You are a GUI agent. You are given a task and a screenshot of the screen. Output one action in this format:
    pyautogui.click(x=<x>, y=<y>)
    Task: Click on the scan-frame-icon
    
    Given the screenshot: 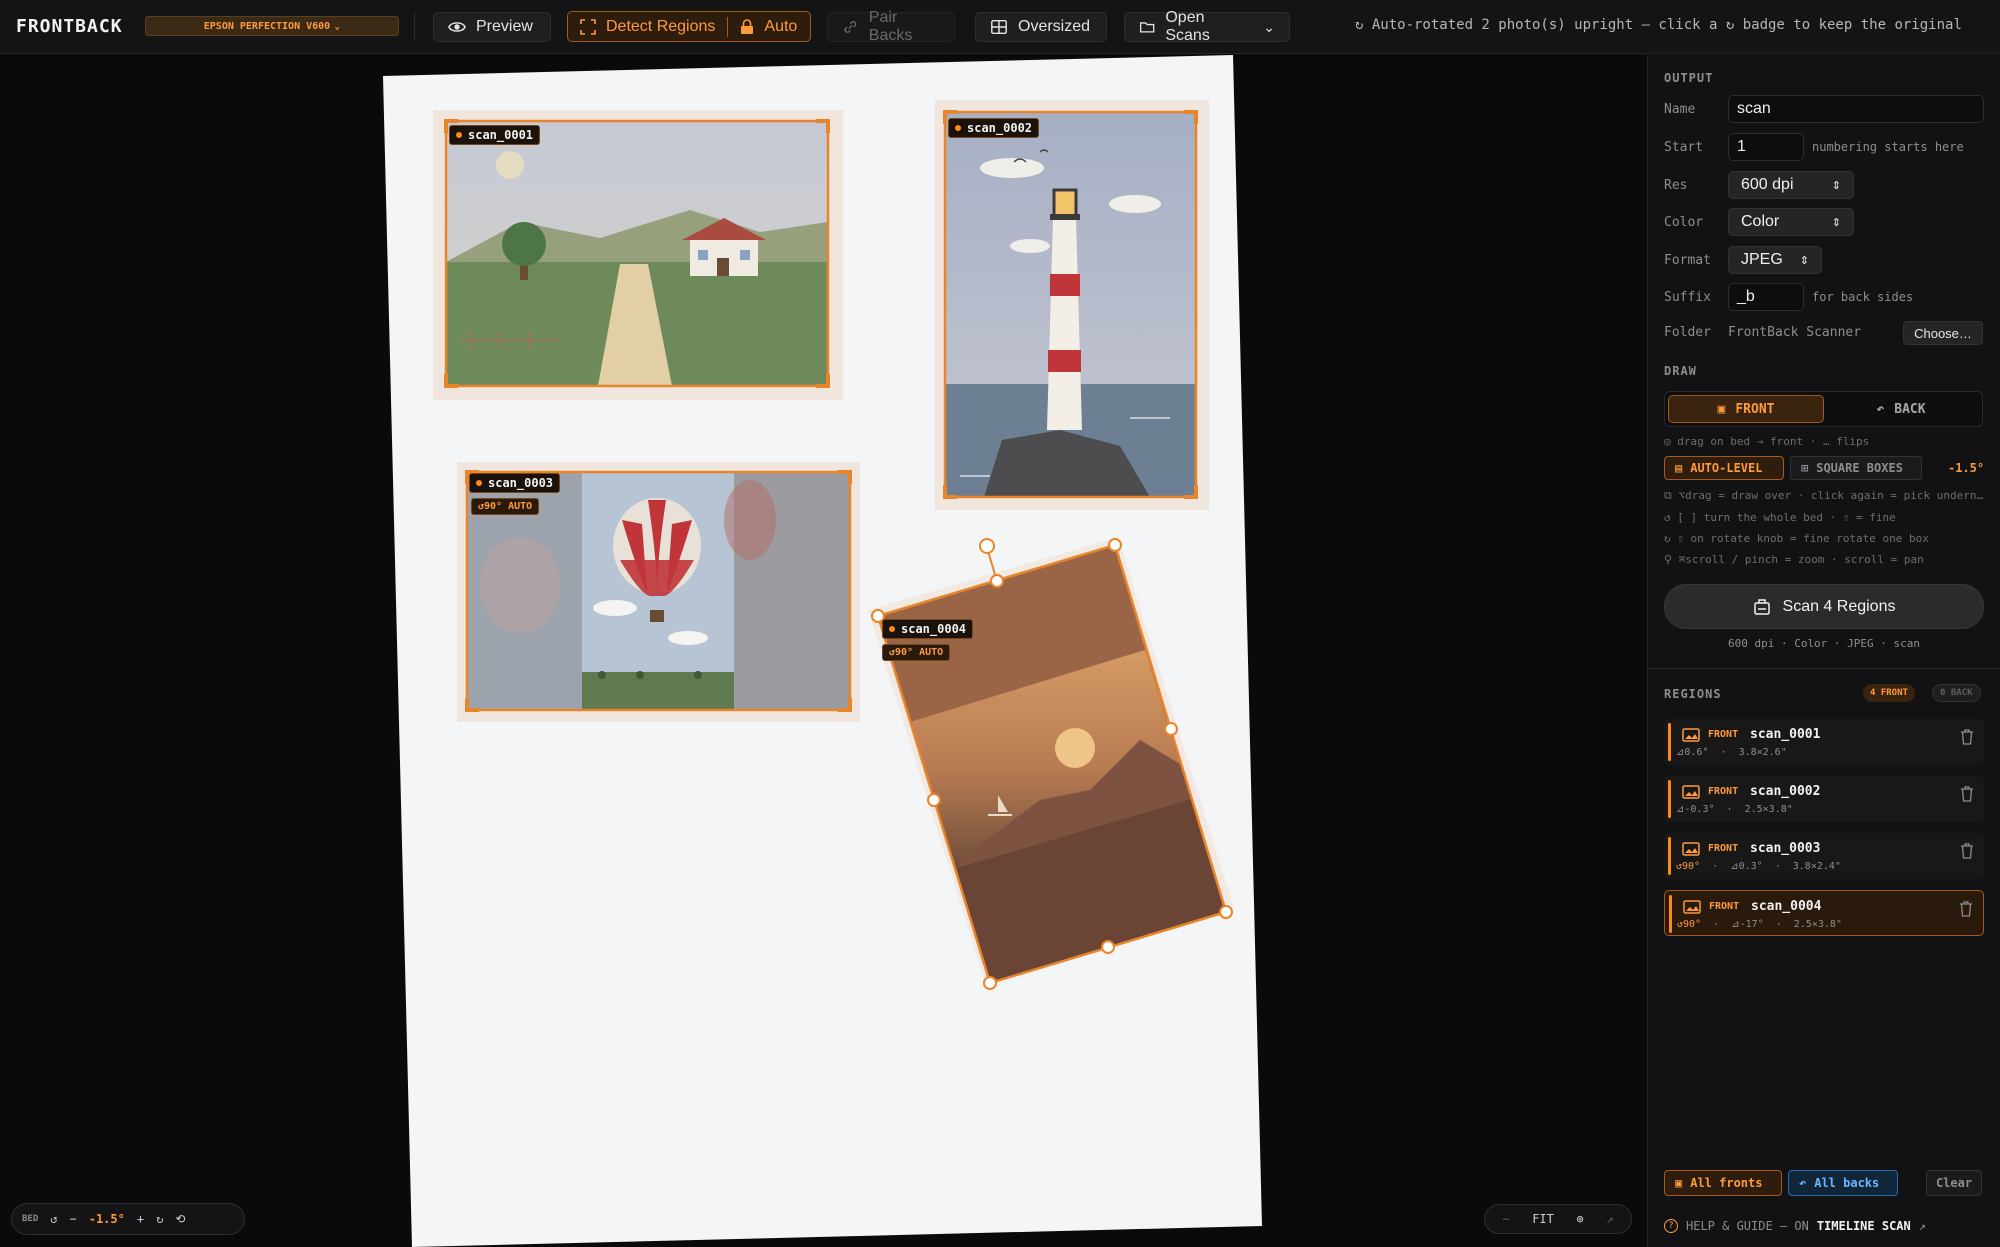 What is the action you would take?
    pyautogui.click(x=588, y=26)
    